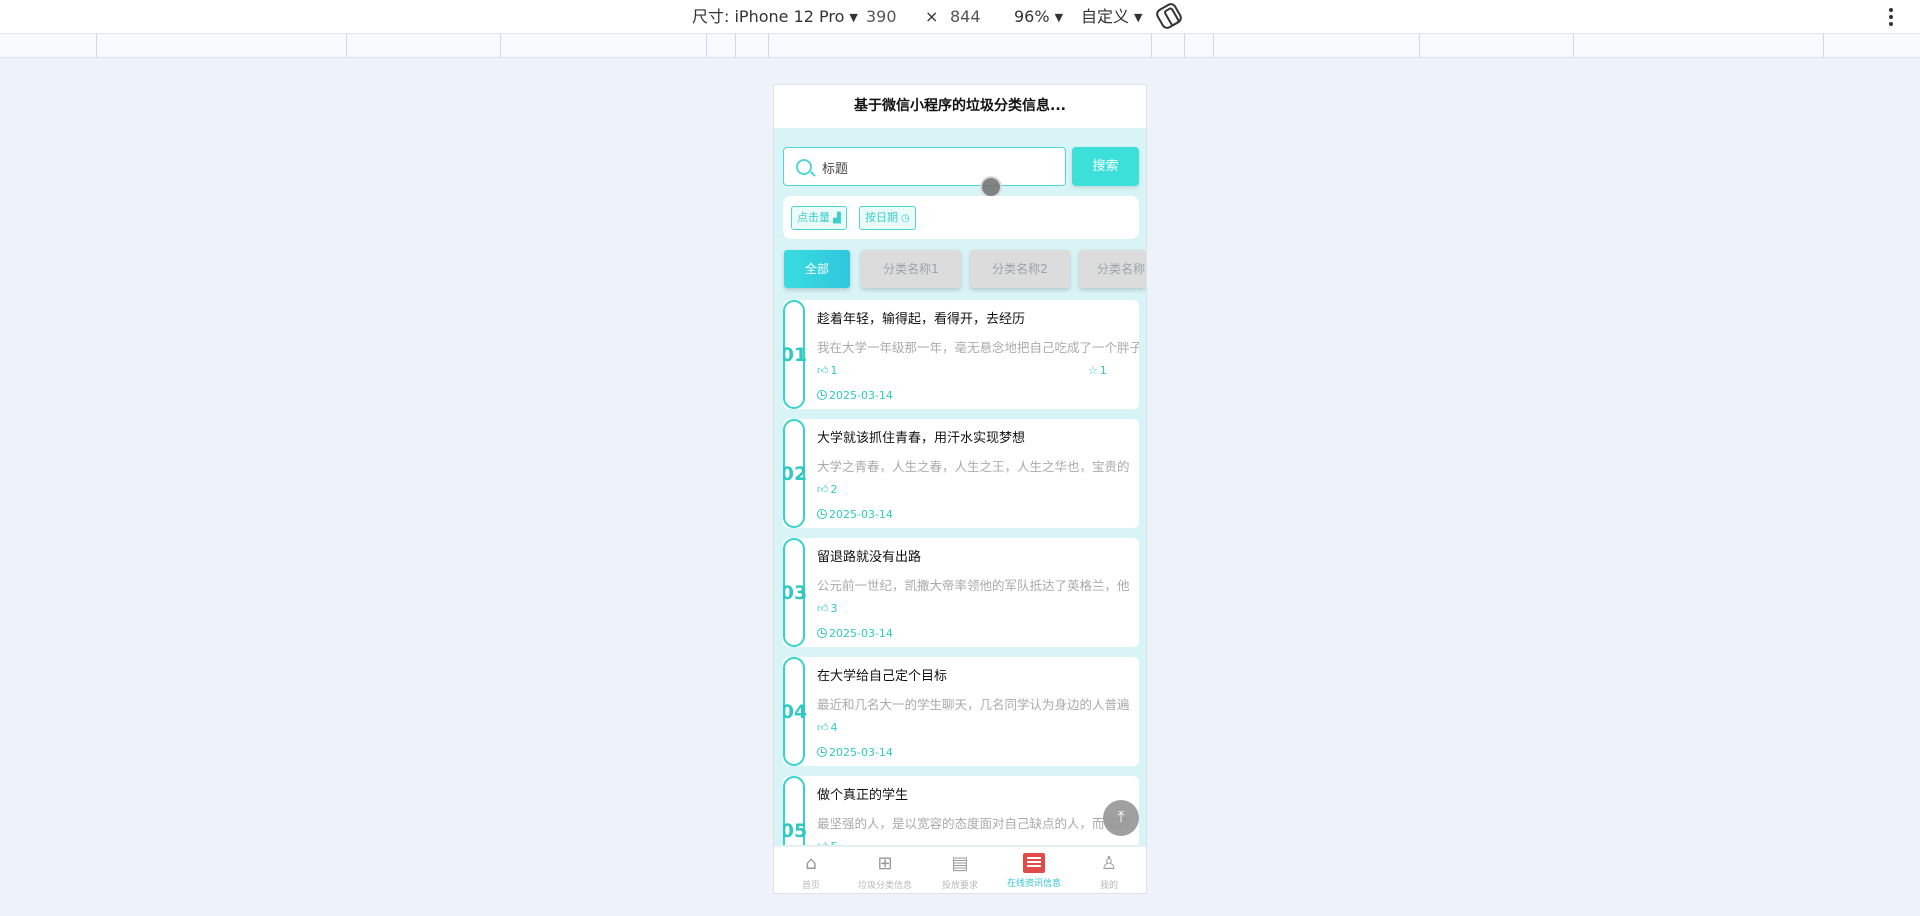  What do you see at coordinates (1093, 370) in the screenshot?
I see `star-icon: ☆` at bounding box center [1093, 370].